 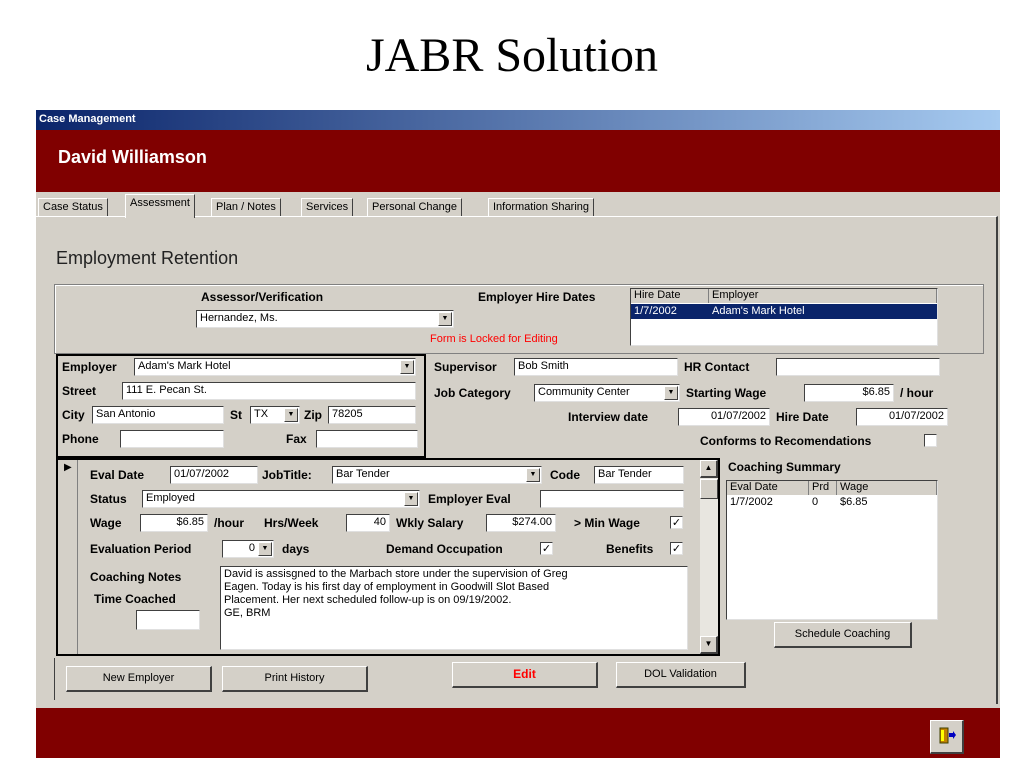 I want to click on min-wage-checkbox: ✓, so click(x=676, y=522).